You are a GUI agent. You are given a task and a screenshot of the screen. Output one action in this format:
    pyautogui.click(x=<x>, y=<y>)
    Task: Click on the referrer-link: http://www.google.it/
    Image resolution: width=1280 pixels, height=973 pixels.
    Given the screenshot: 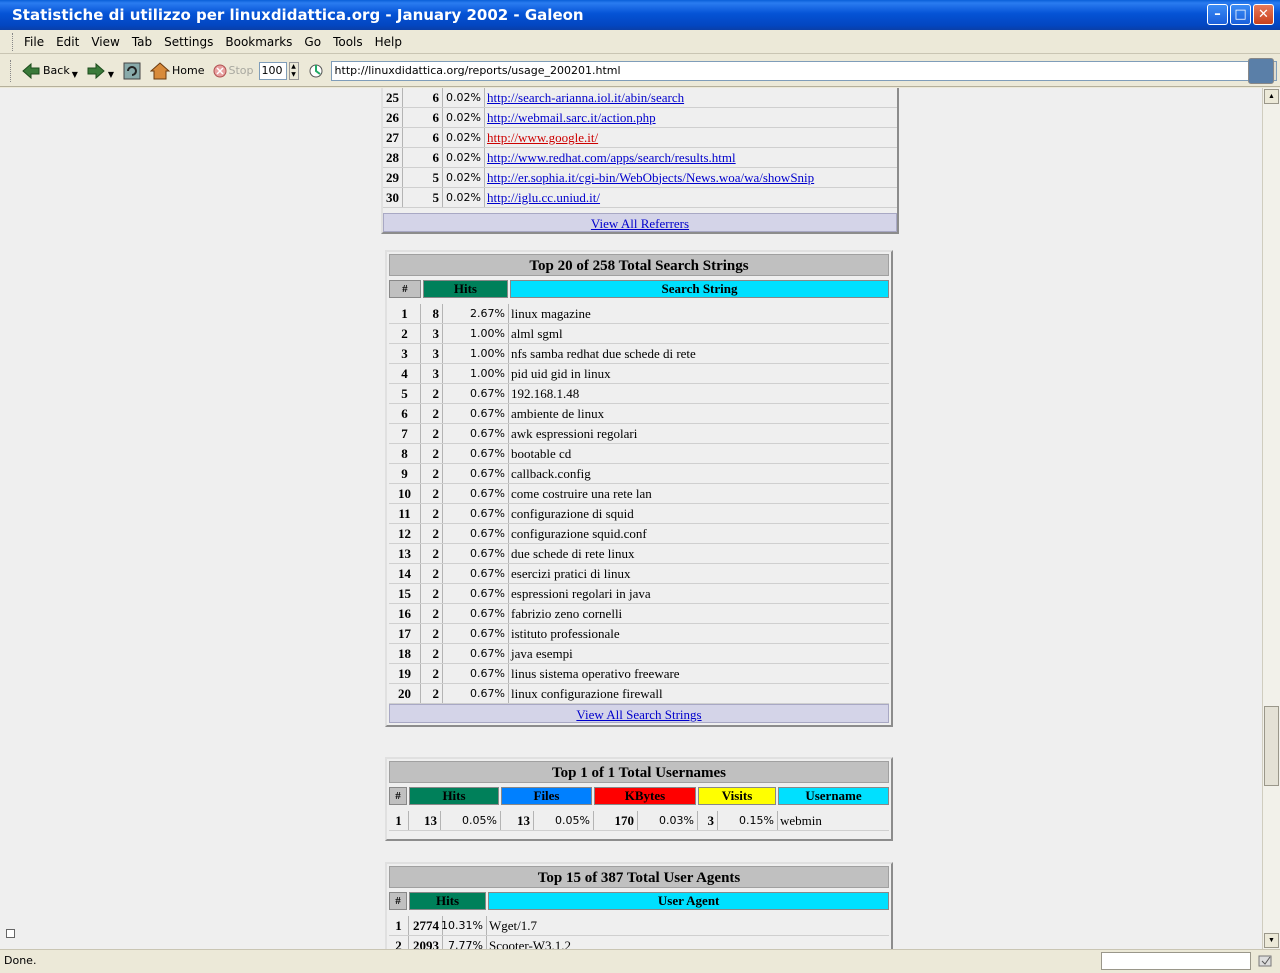 What is the action you would take?
    pyautogui.click(x=542, y=138)
    